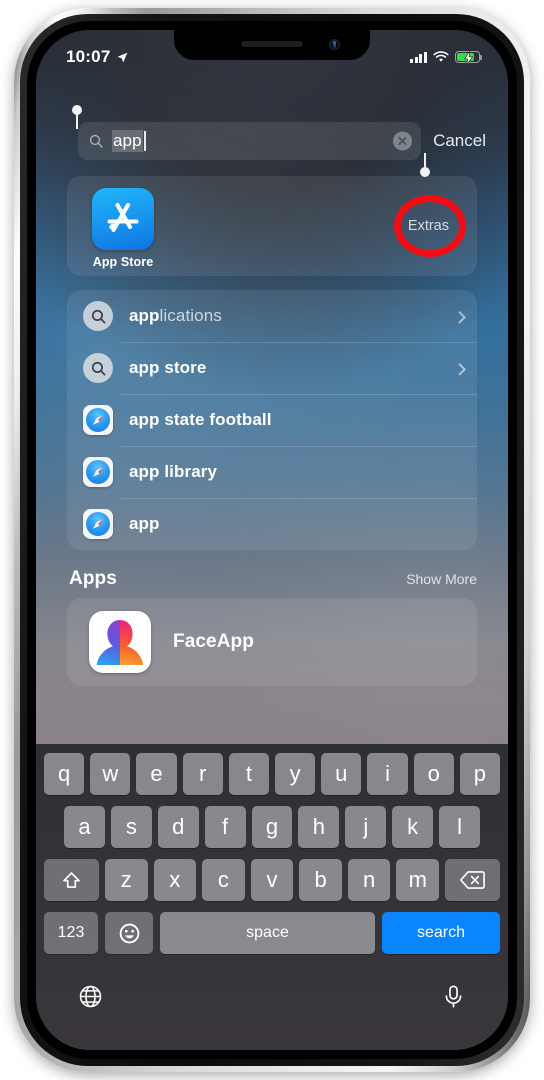 The image size is (544, 1080). I want to click on app-store-icon, so click(123, 219).